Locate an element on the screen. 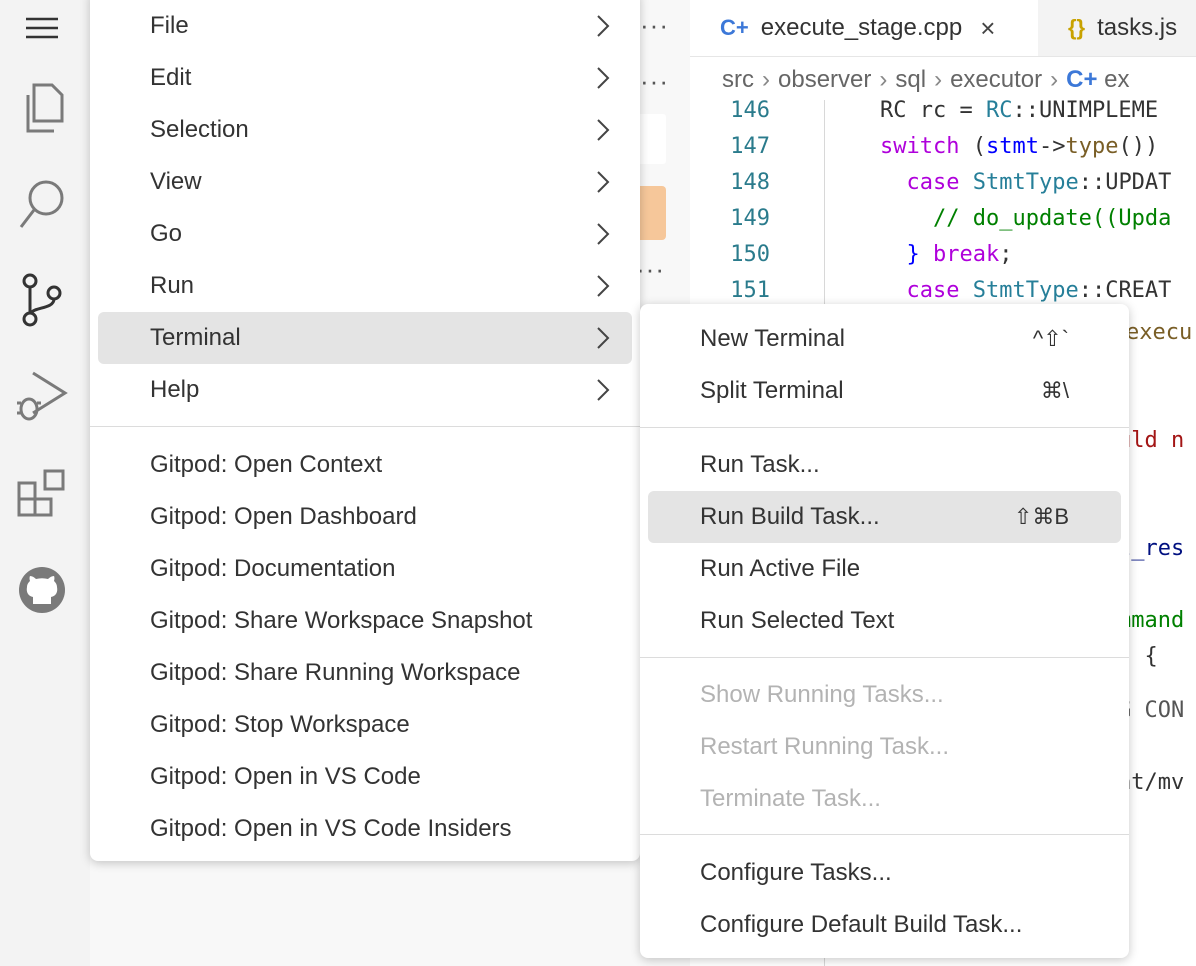 The image size is (1196, 966). breadcrumb-item: ex is located at coordinates (1116, 79).